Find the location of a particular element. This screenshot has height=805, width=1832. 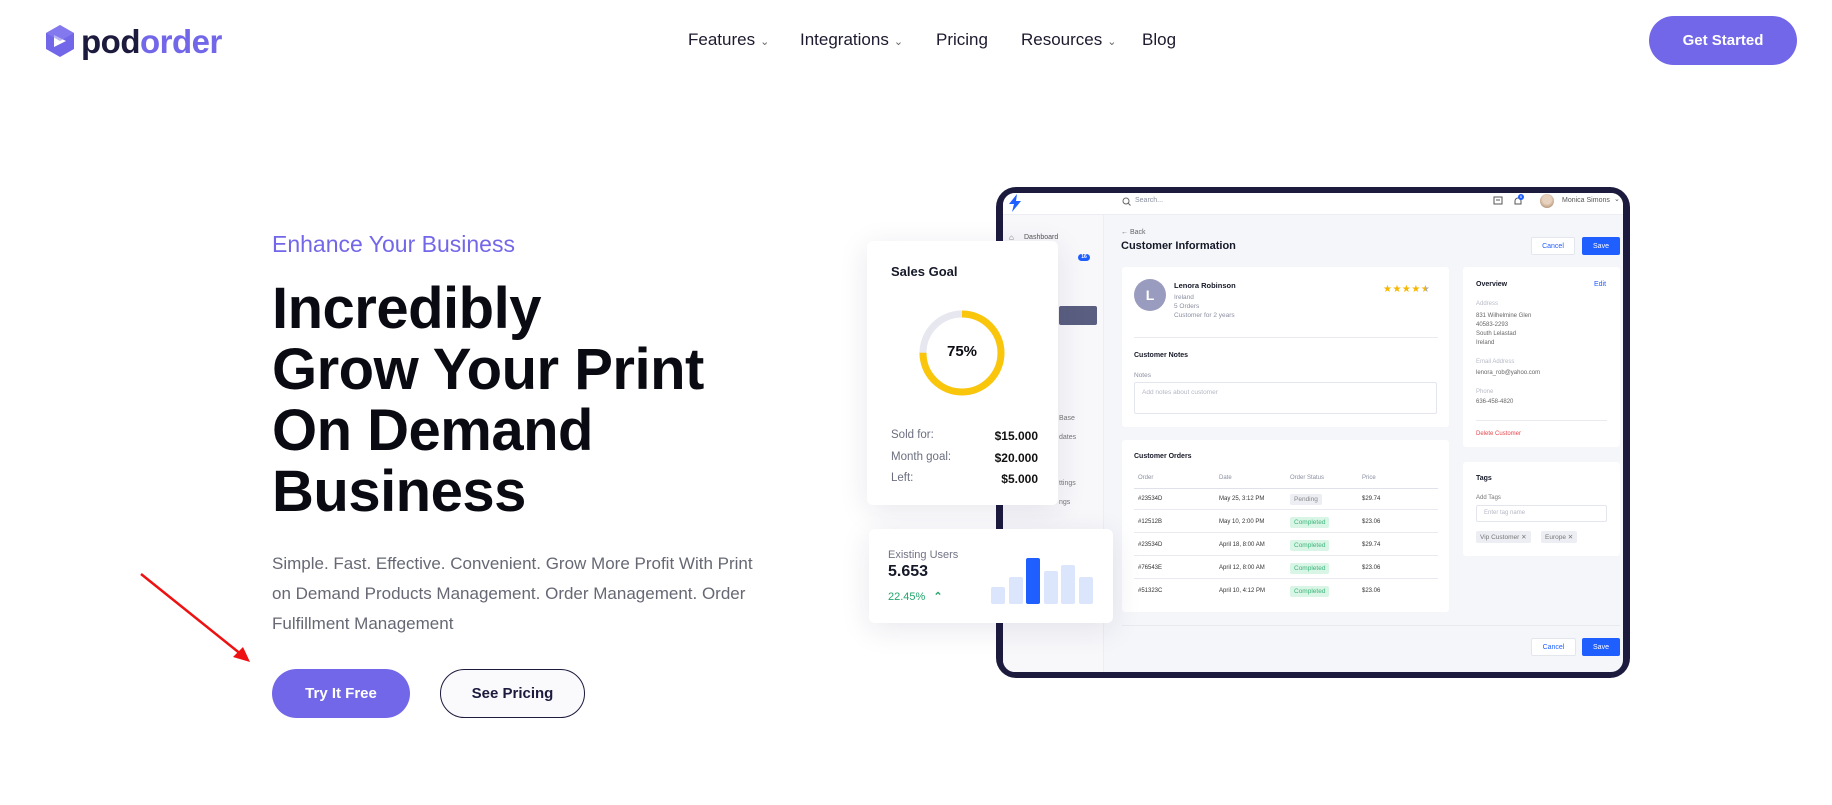

orders-title: Customer Orders is located at coordinates (1163, 456).